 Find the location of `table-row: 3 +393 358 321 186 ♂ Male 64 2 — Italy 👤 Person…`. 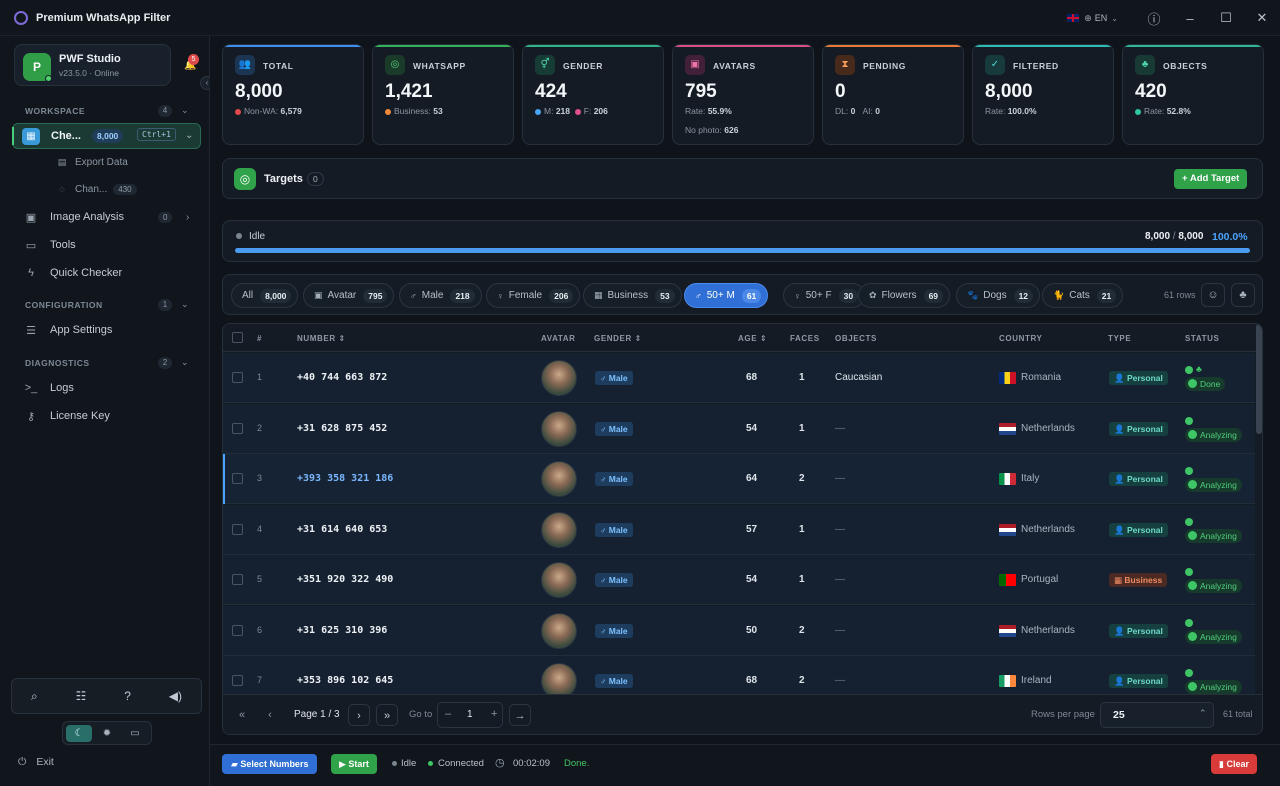

table-row: 3 +393 358 321 186 ♂ Male 64 2 — Italy 👤 Person… is located at coordinates (739, 479).